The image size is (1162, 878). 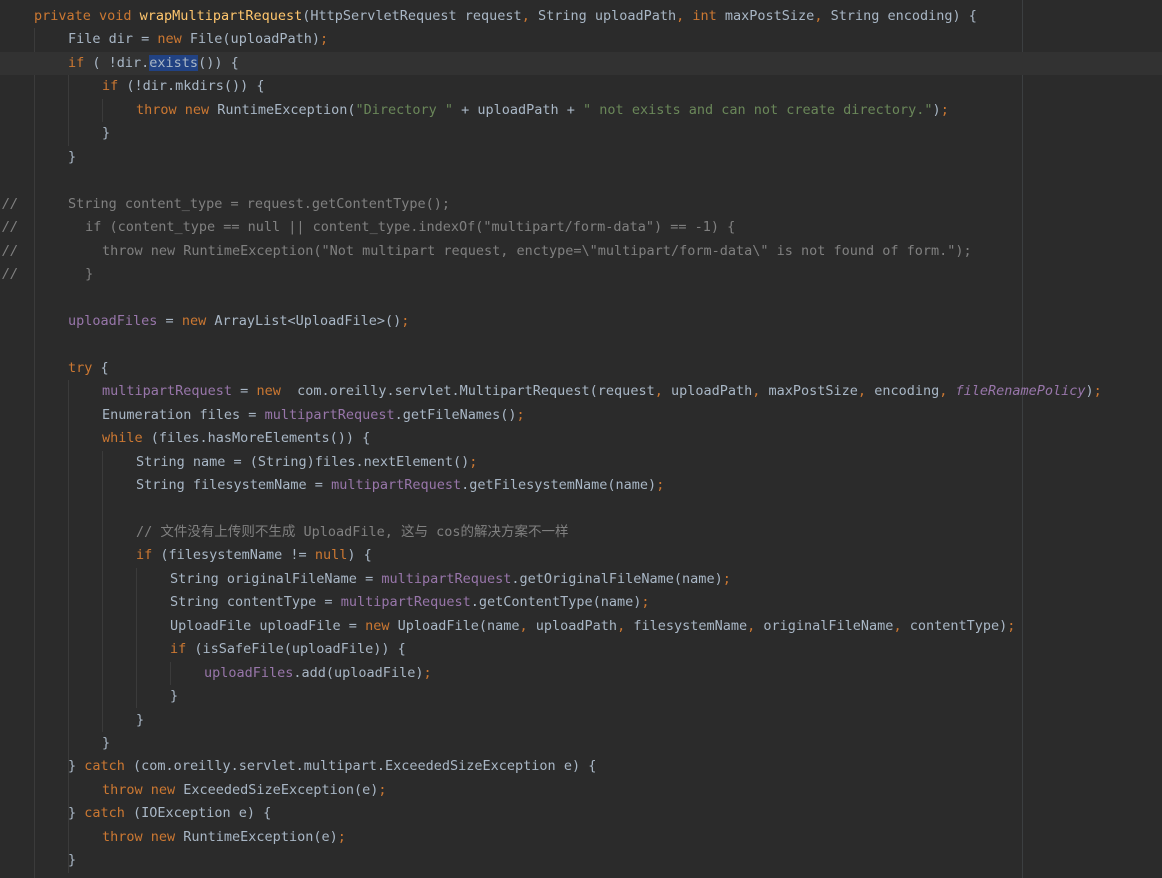 What do you see at coordinates (556, 602) in the screenshot?
I see `code-token: .getContentType(name)` at bounding box center [556, 602].